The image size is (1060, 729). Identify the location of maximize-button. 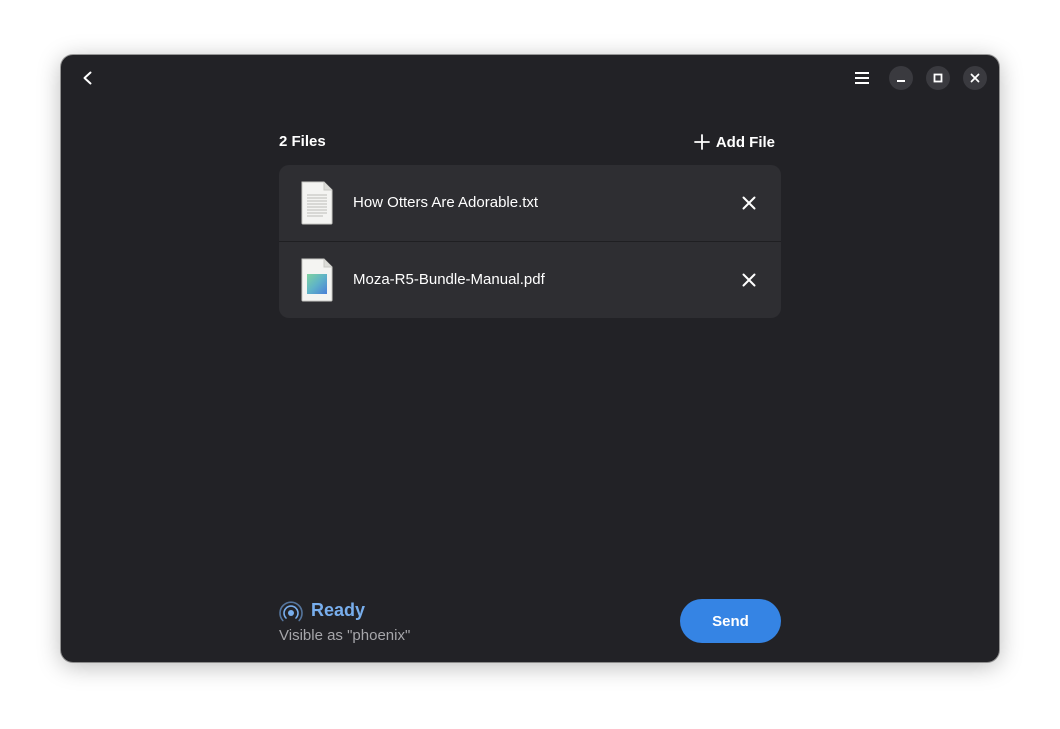
(938, 78).